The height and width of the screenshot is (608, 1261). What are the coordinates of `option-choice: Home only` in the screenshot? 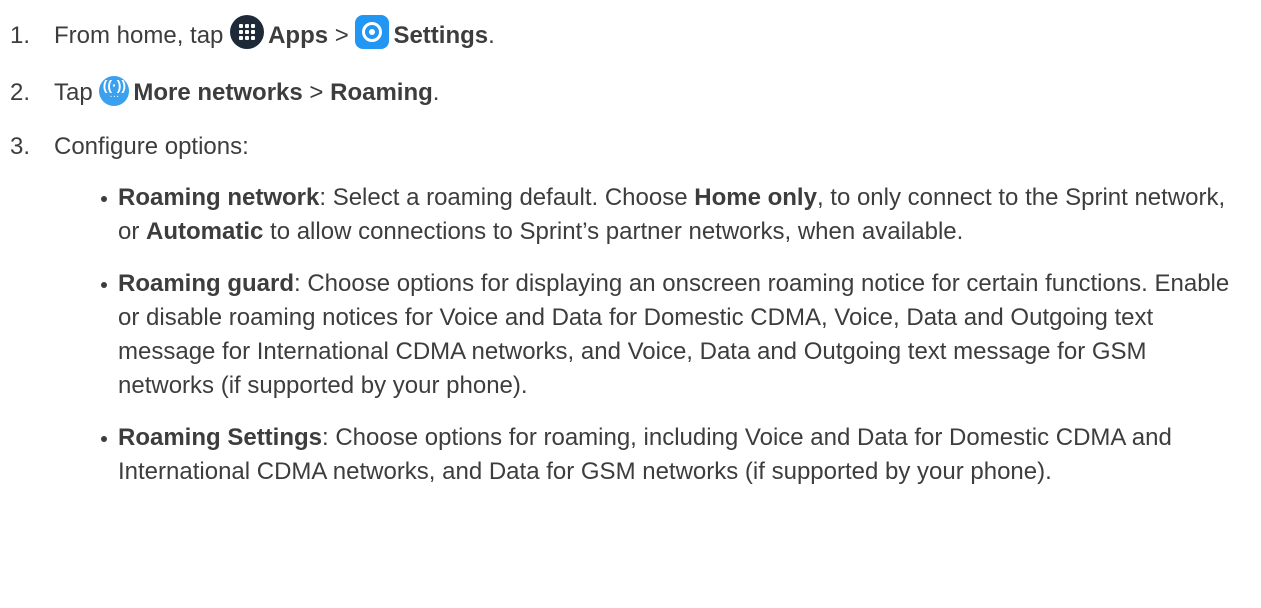 It's located at (755, 197).